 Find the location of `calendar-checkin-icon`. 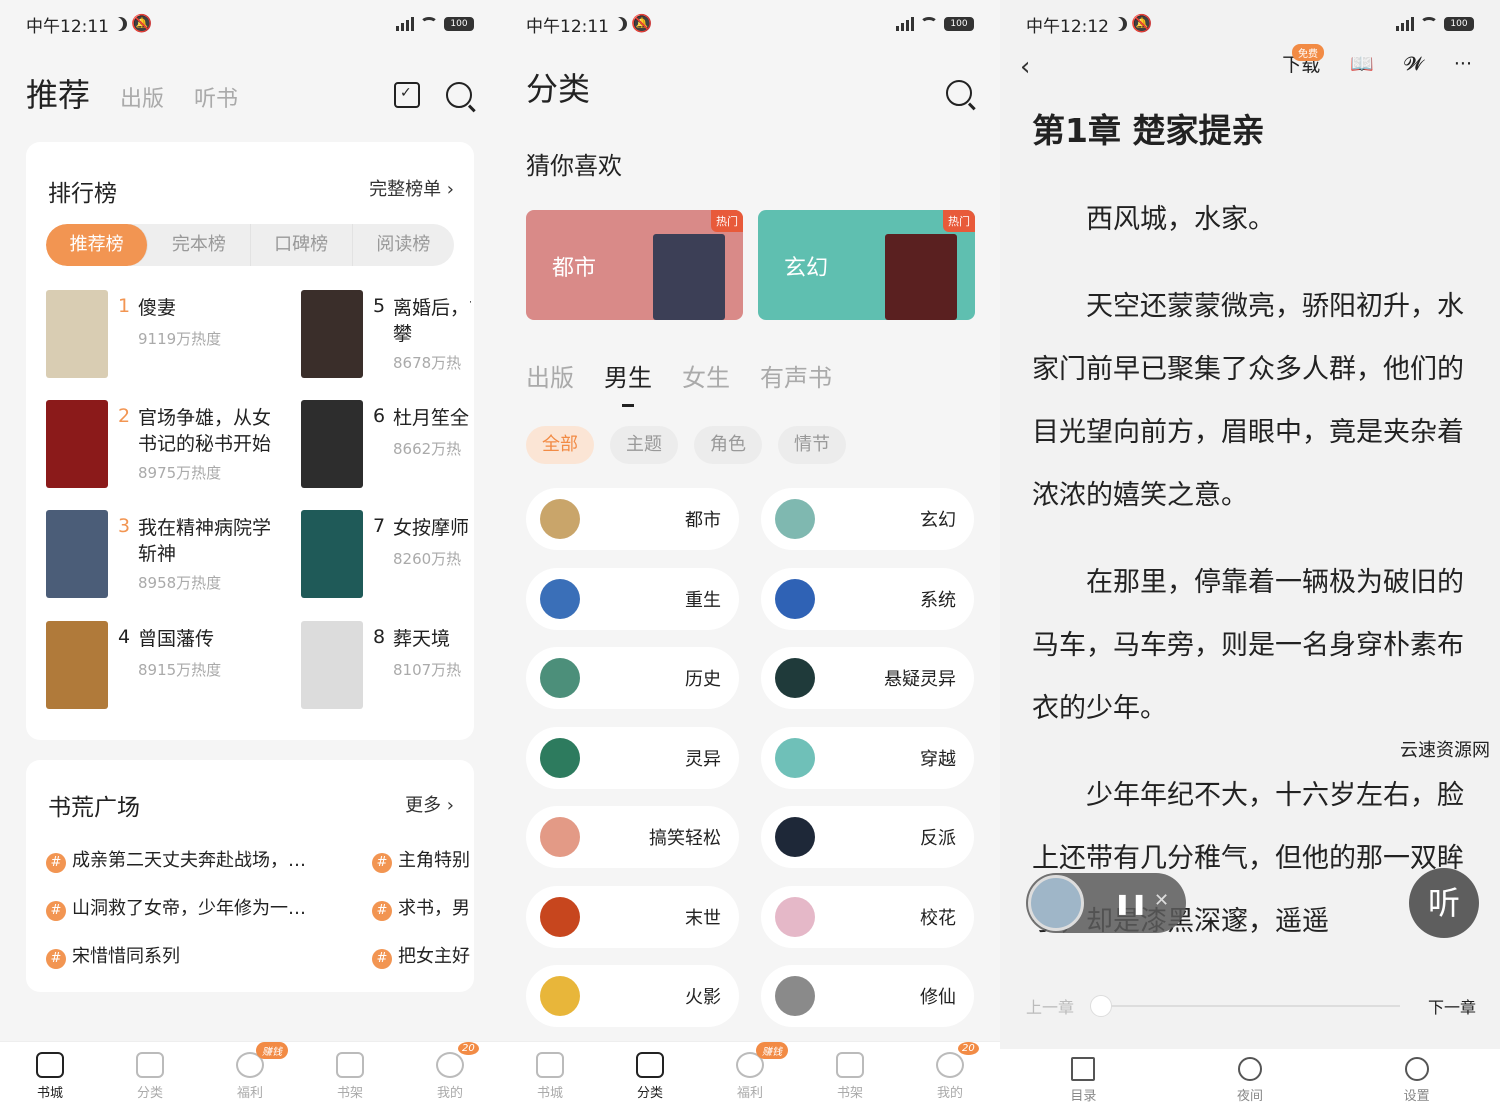

calendar-checkin-icon is located at coordinates (407, 95).